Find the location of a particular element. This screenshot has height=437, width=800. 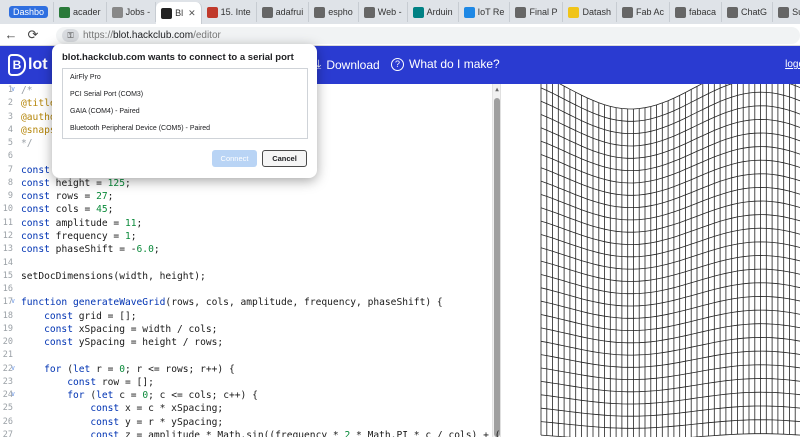

line-number: 11 is located at coordinates (7, 222).